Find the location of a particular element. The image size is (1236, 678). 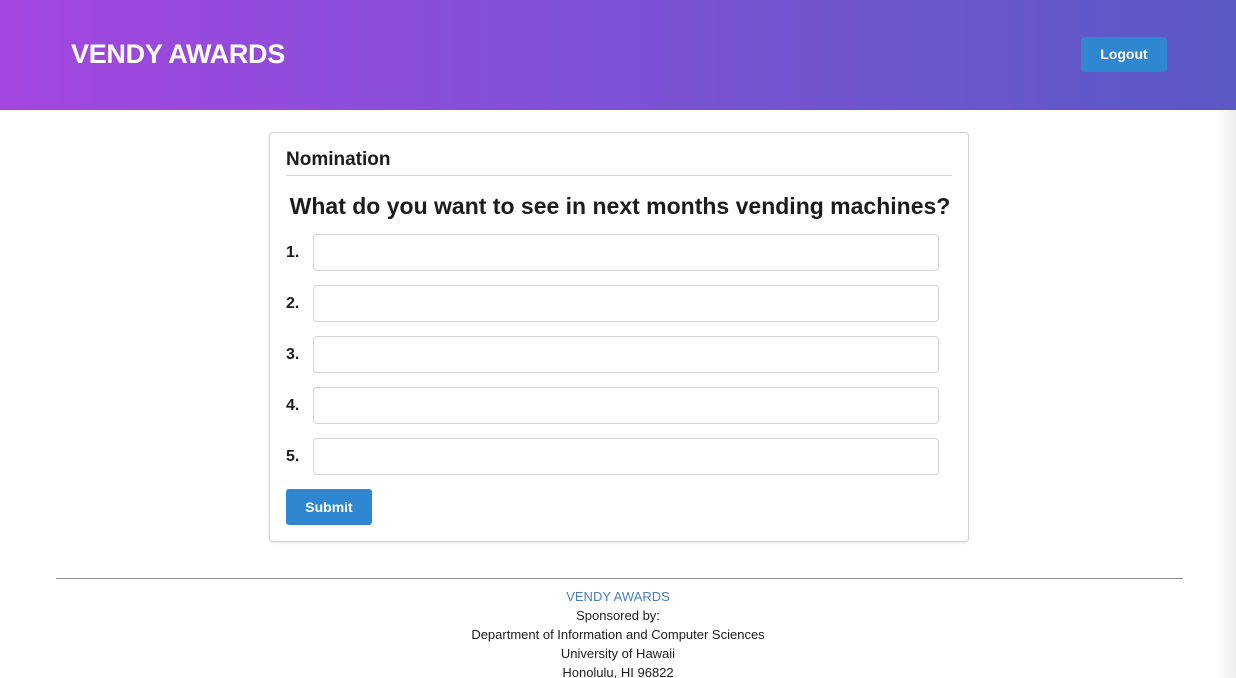

row-number-label: 5. is located at coordinates (293, 456).